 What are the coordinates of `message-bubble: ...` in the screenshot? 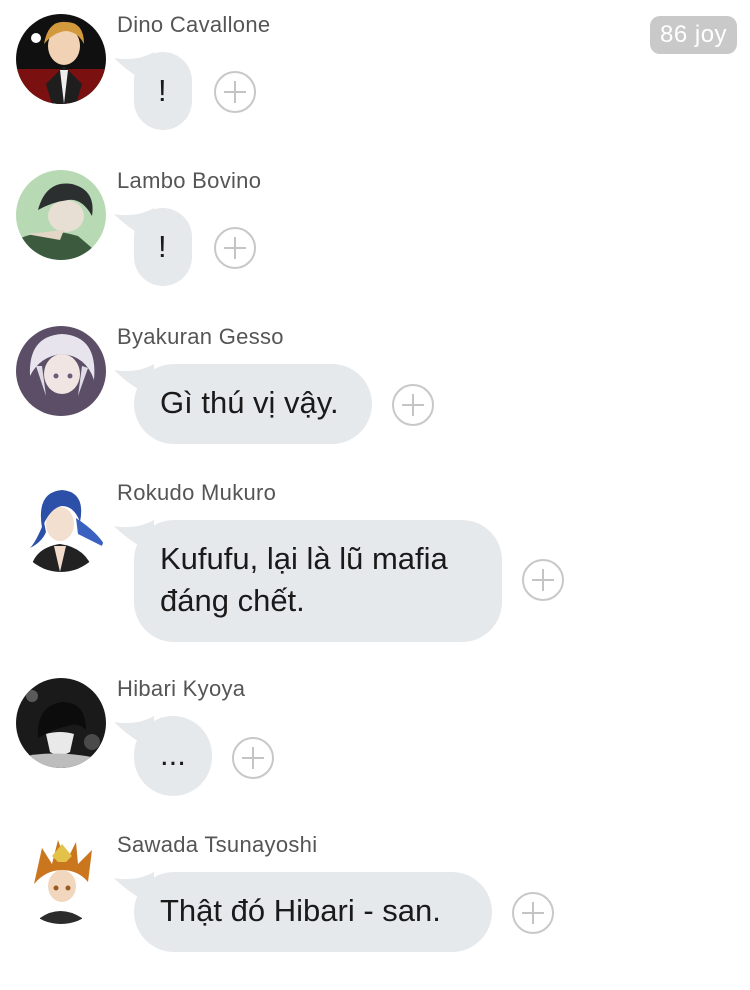 It's located at (173, 756).